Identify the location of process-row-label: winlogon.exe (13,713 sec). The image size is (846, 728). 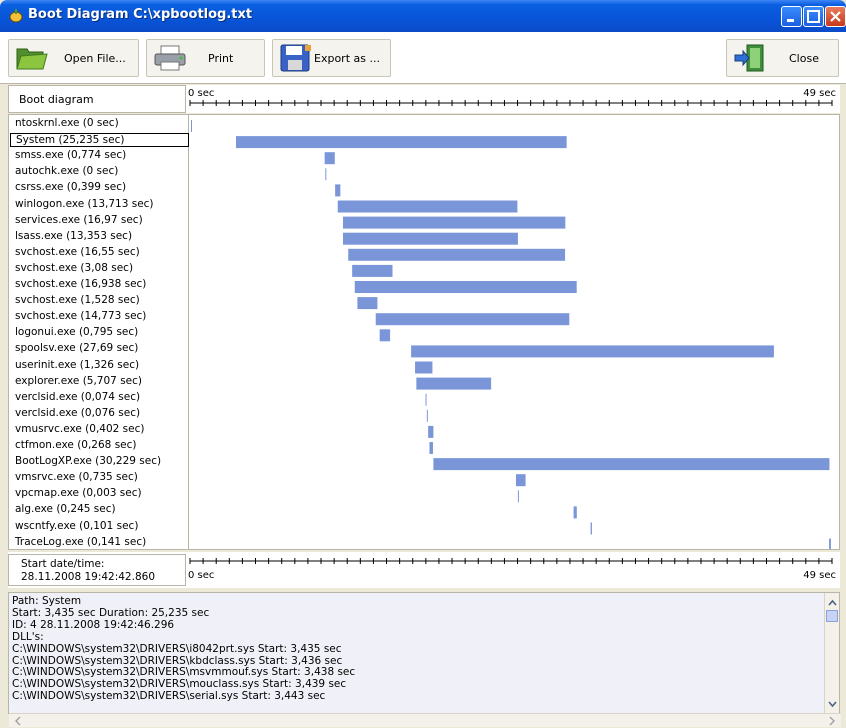
(84, 204).